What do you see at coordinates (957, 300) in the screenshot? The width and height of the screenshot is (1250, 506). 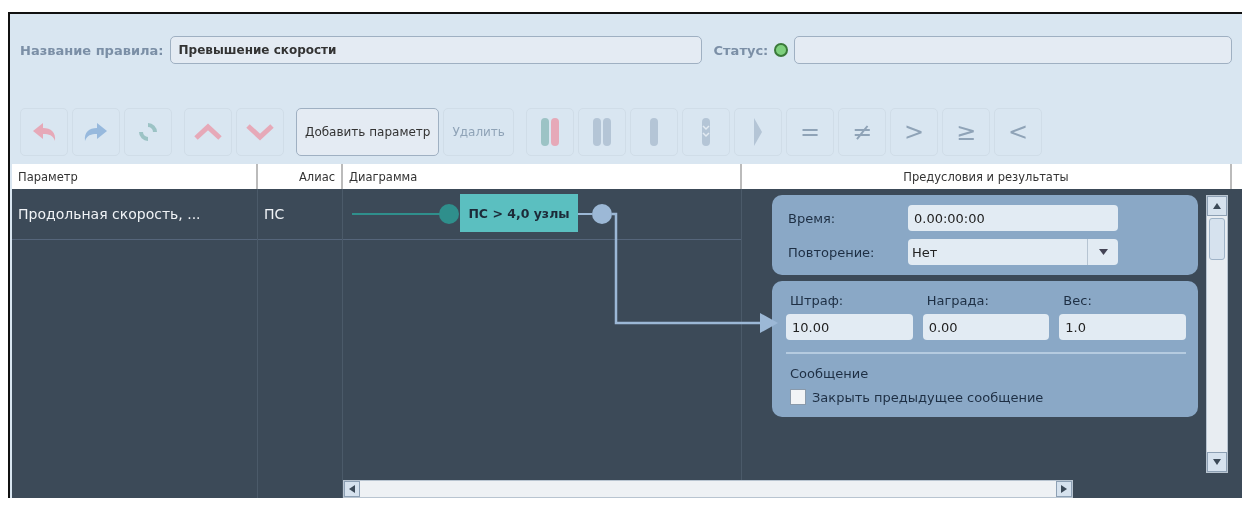 I see `field-label: Награда:` at bounding box center [957, 300].